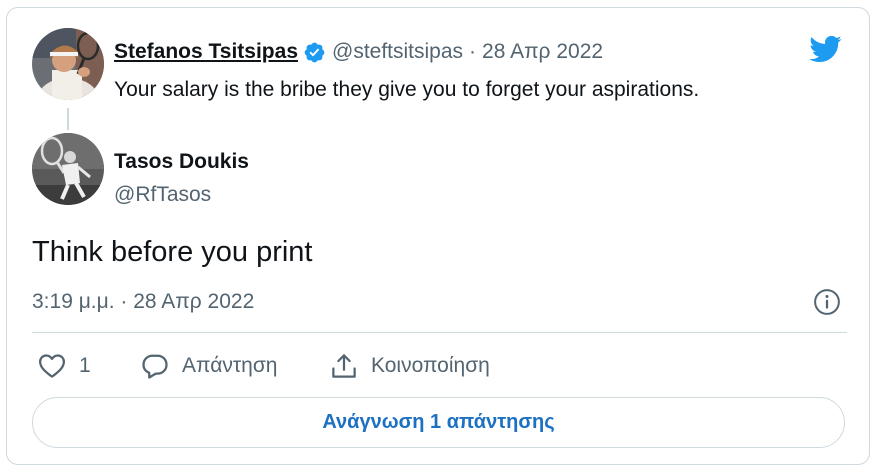 The image size is (880, 476). Describe the element at coordinates (230, 365) in the screenshot. I see `reply-label: Απάντηση` at that location.